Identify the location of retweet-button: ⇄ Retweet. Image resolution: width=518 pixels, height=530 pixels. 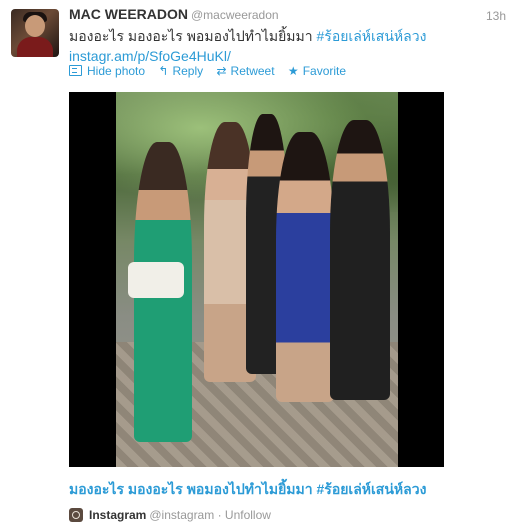
(245, 71).